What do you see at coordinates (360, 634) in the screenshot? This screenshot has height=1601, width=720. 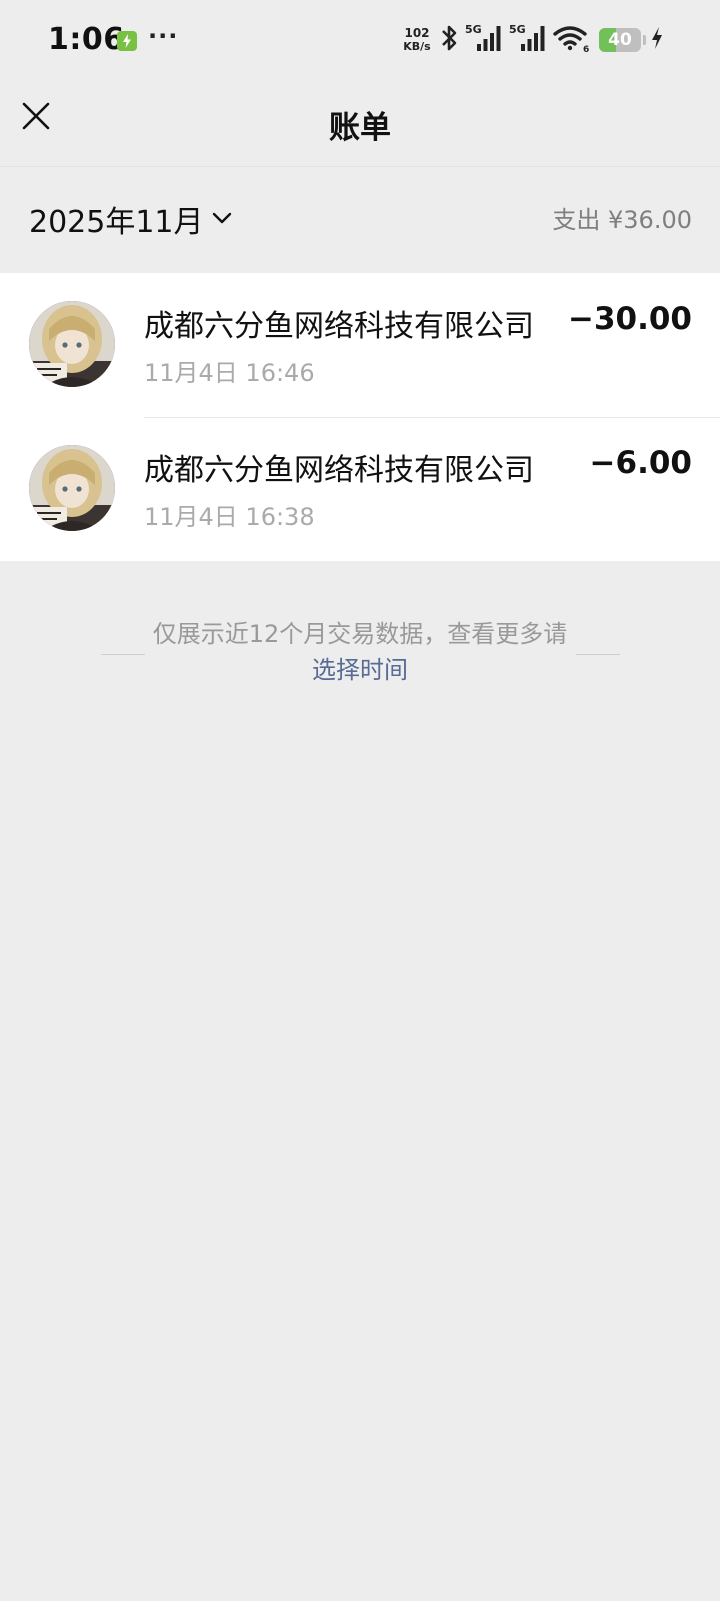 I see `history-note-label: 仅展示近12个月交易数据，查看更多请` at bounding box center [360, 634].